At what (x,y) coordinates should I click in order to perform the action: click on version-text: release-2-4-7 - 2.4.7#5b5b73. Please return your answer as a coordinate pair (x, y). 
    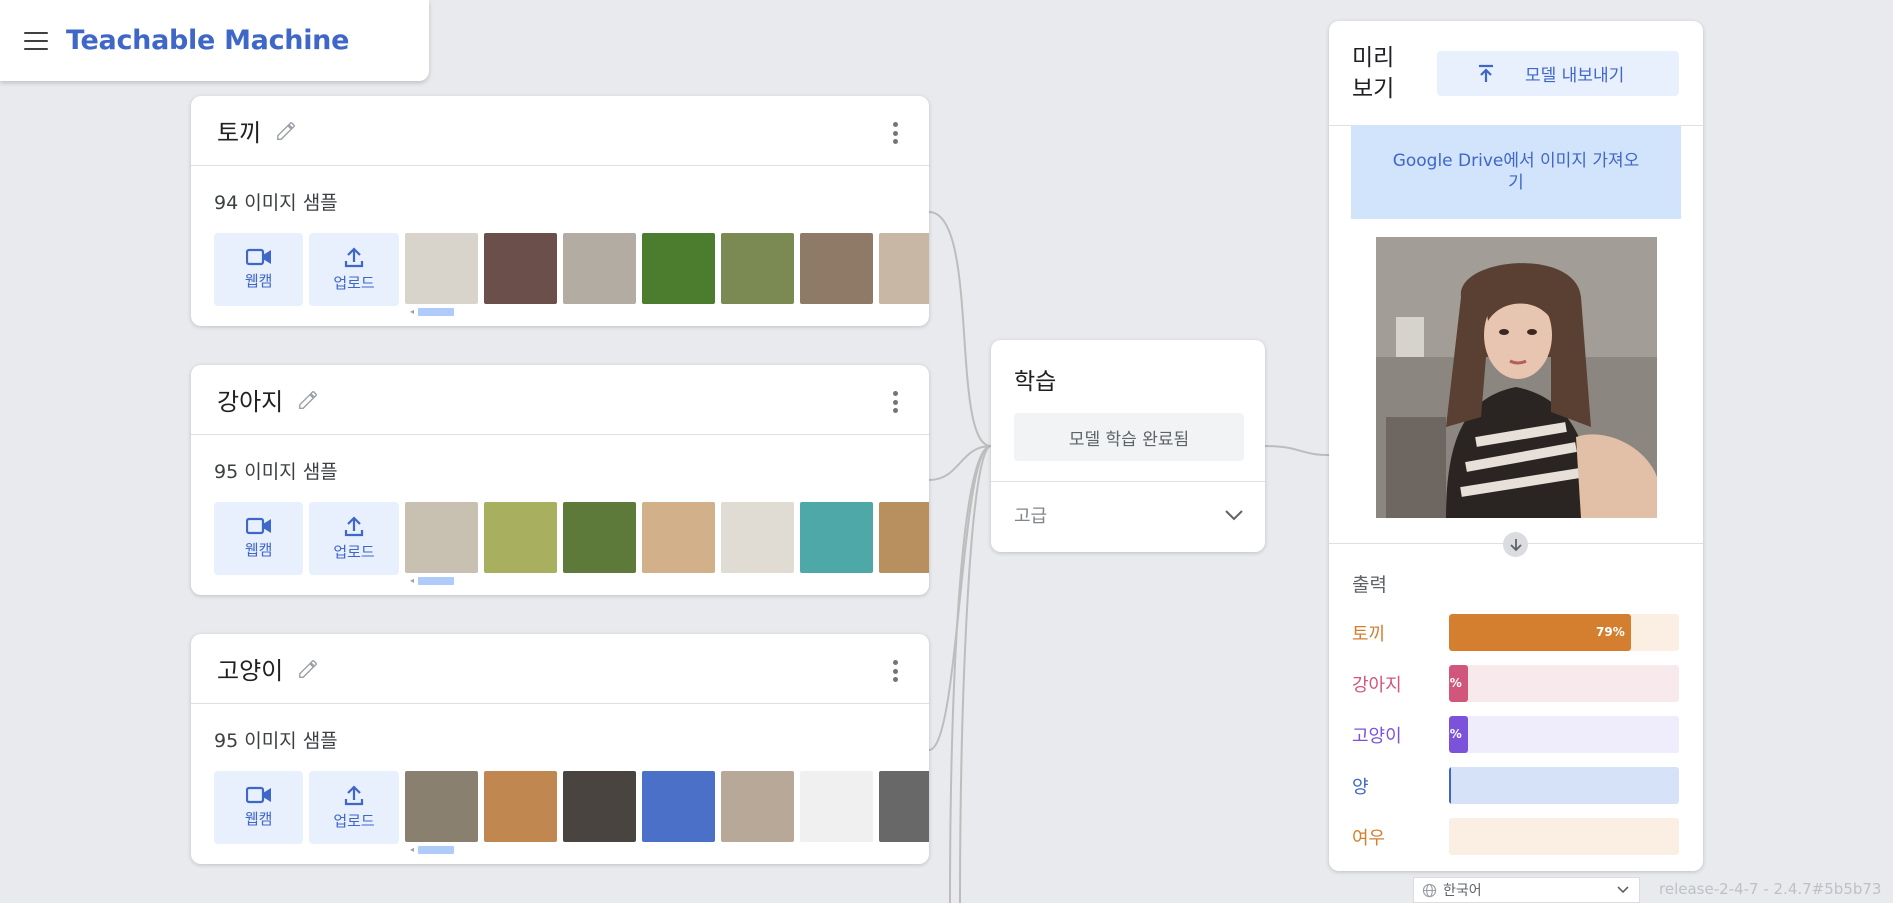
    Looking at the image, I should click on (1770, 889).